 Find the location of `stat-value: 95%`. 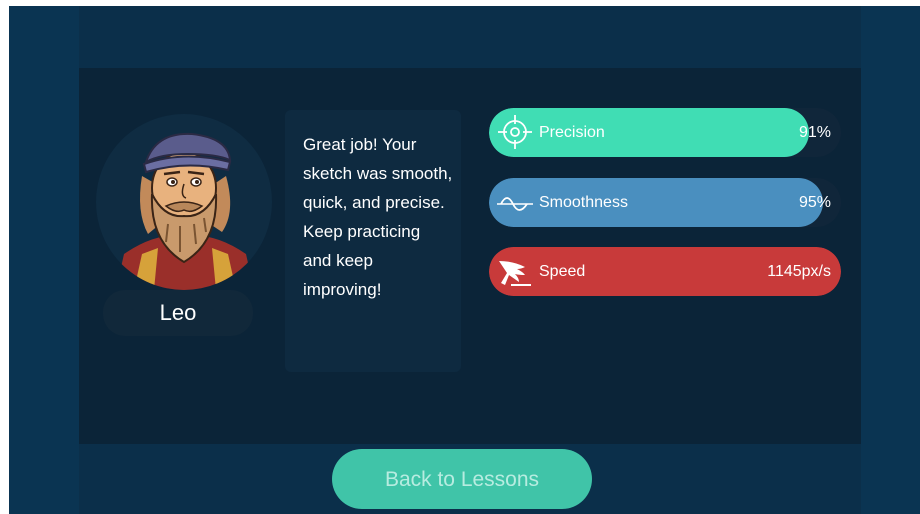

stat-value: 95% is located at coordinates (814, 202).